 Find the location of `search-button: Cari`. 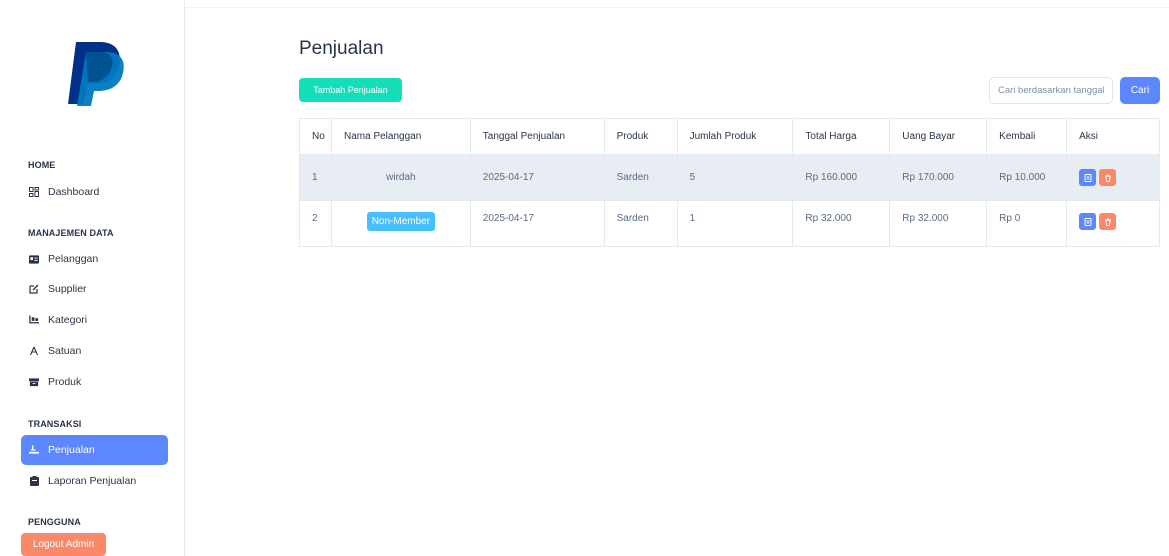

search-button: Cari is located at coordinates (1140, 90).